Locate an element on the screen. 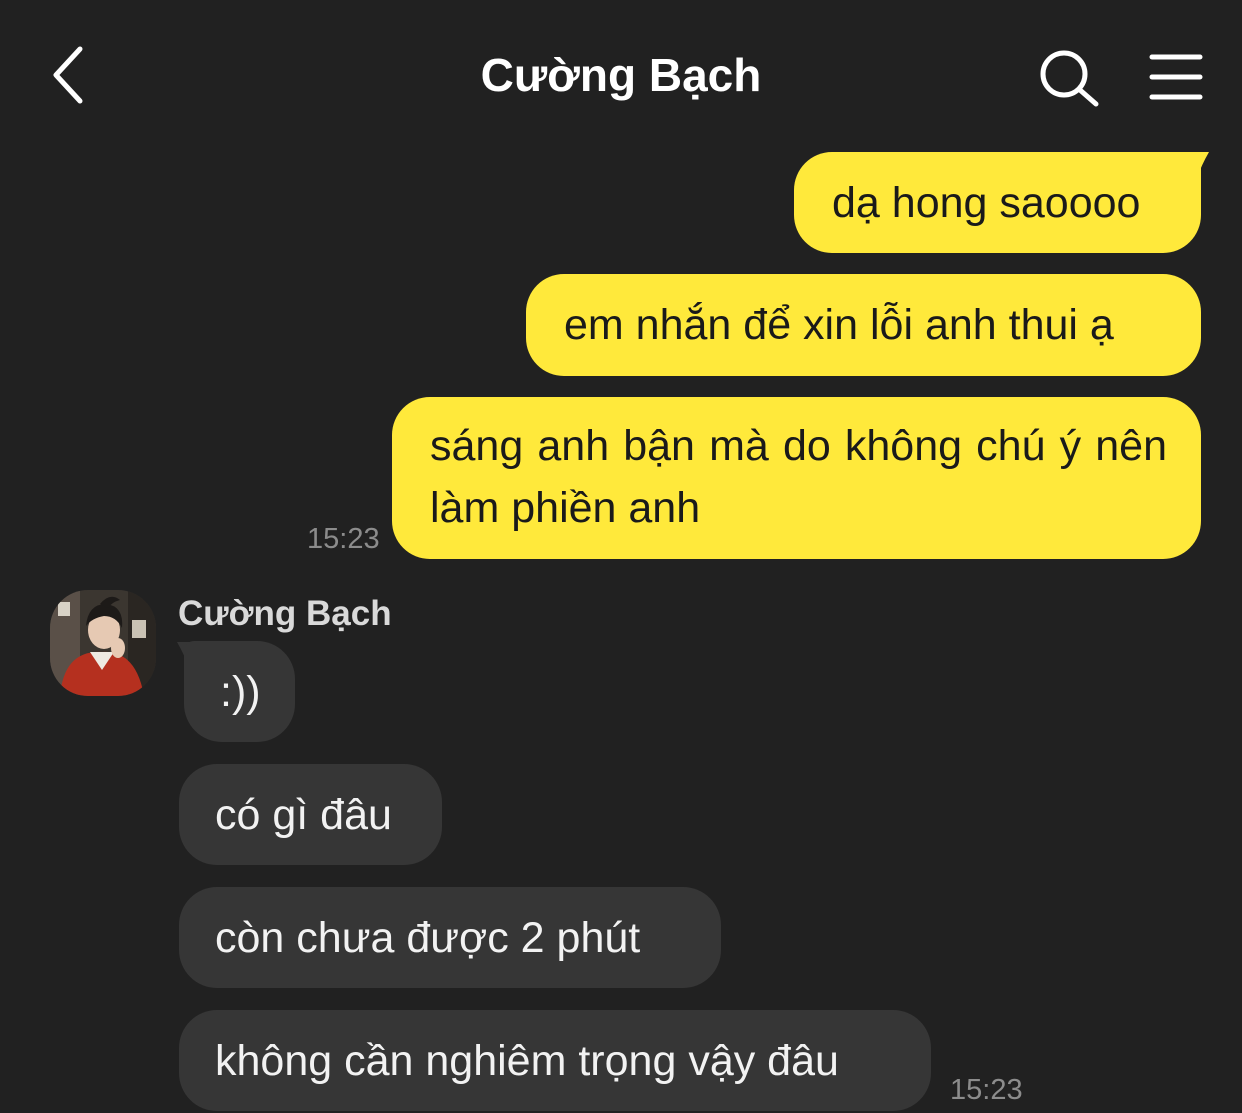  search-button is located at coordinates (1069, 78).